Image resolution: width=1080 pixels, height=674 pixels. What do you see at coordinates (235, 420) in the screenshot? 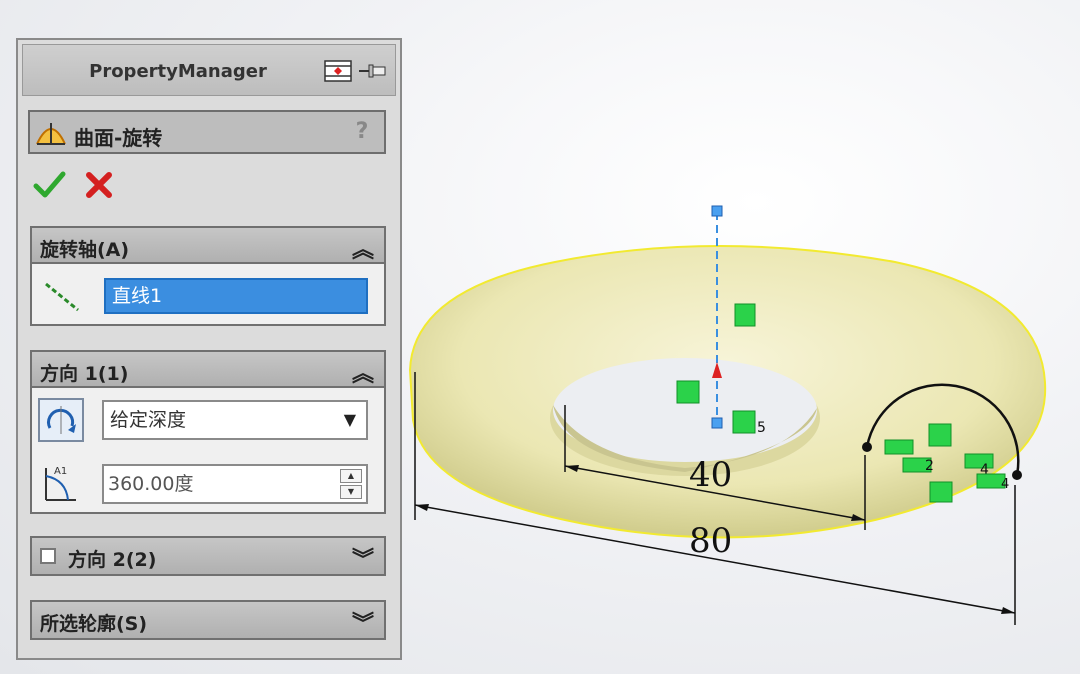
I see `end-condition-dropdown: 给定深度 ▼` at bounding box center [235, 420].